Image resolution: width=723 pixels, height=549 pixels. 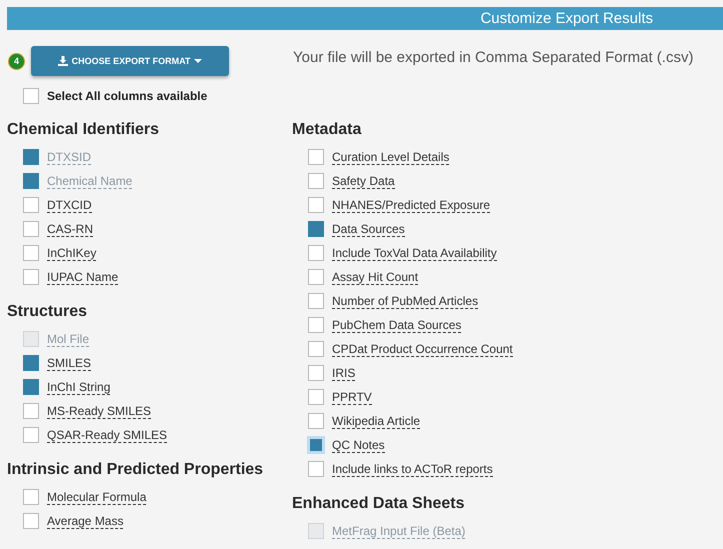 What do you see at coordinates (422, 349) in the screenshot?
I see `checkbox-label: CPDat Product Occurrence Count` at bounding box center [422, 349].